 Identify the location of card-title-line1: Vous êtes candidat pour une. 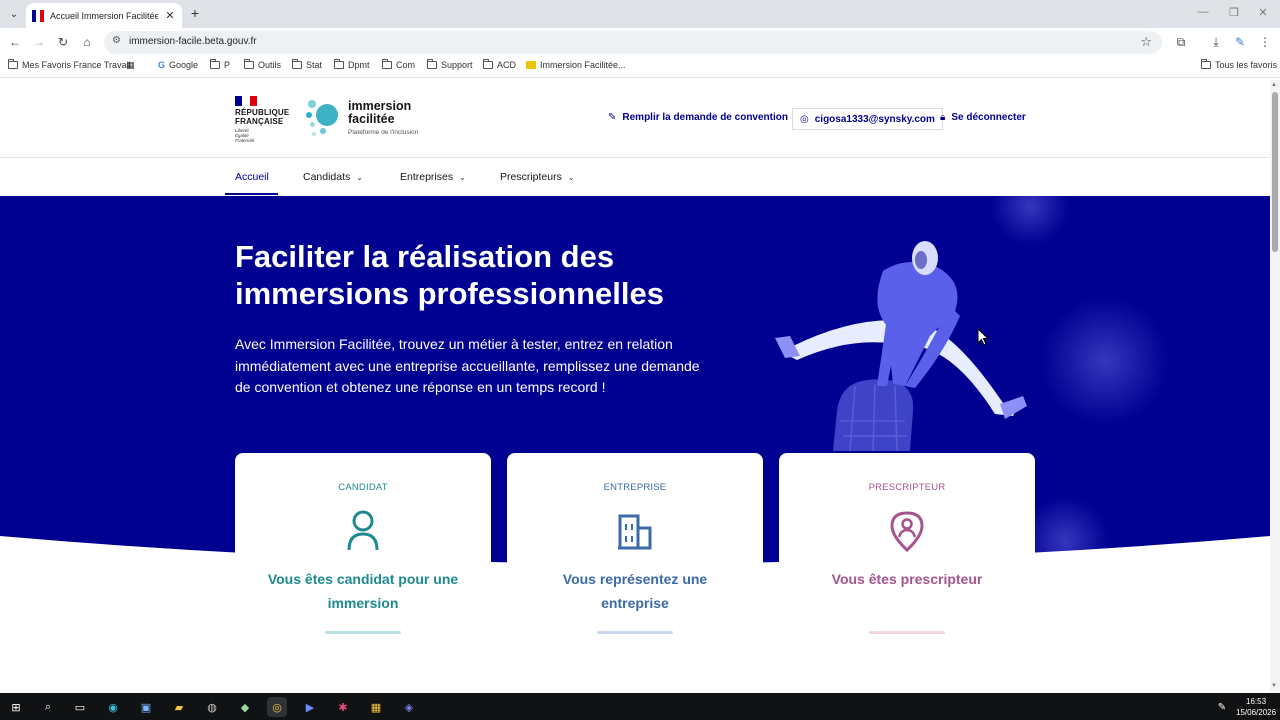
(363, 579).